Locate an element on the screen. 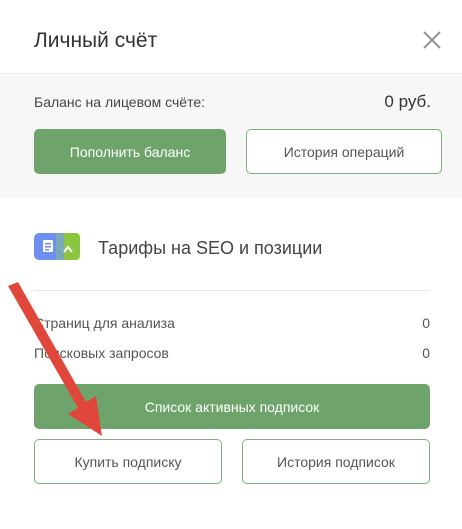  active-subscriptions-button: Список активных подписок is located at coordinates (232, 406).